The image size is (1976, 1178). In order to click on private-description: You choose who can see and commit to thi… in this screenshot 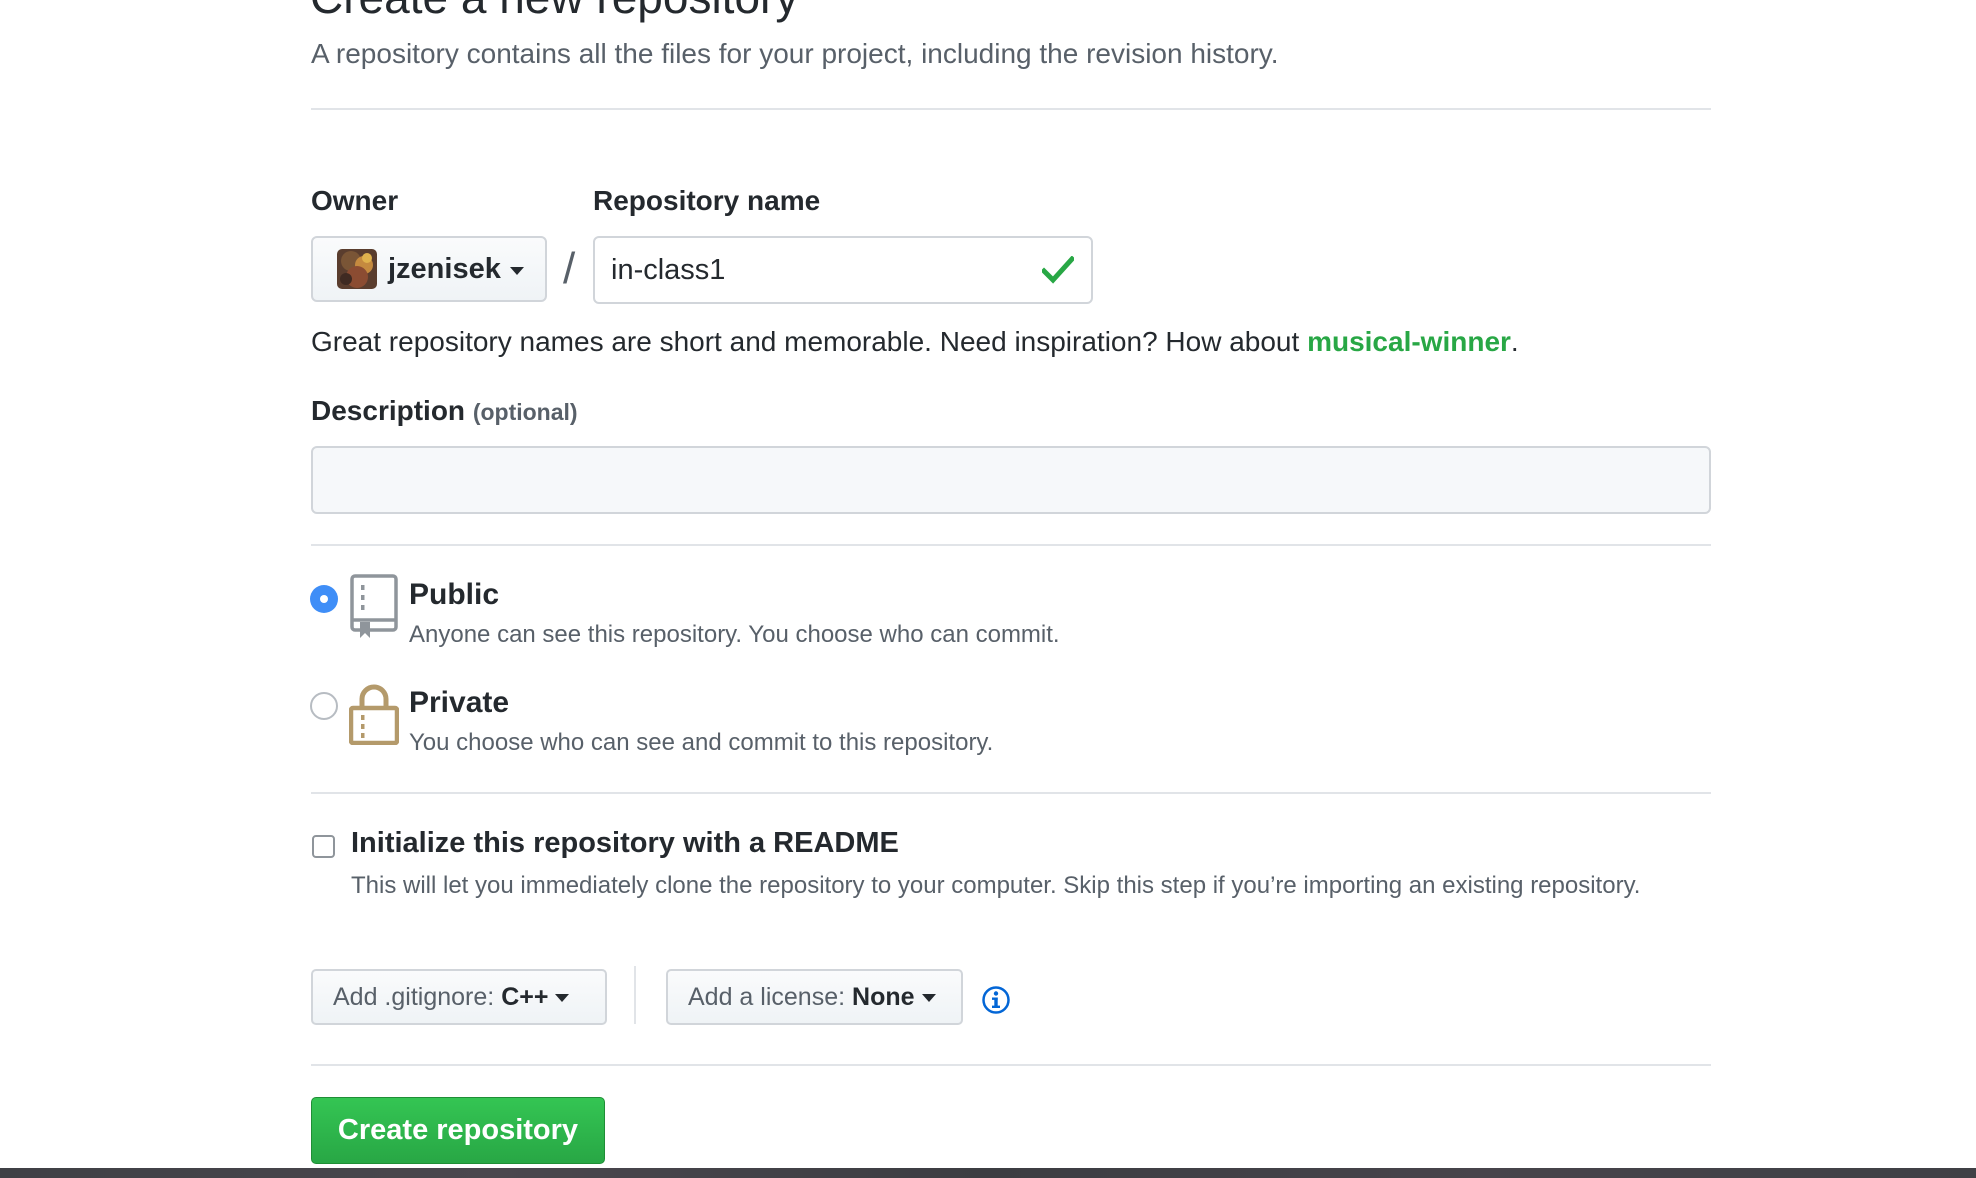, I will do `click(701, 742)`.